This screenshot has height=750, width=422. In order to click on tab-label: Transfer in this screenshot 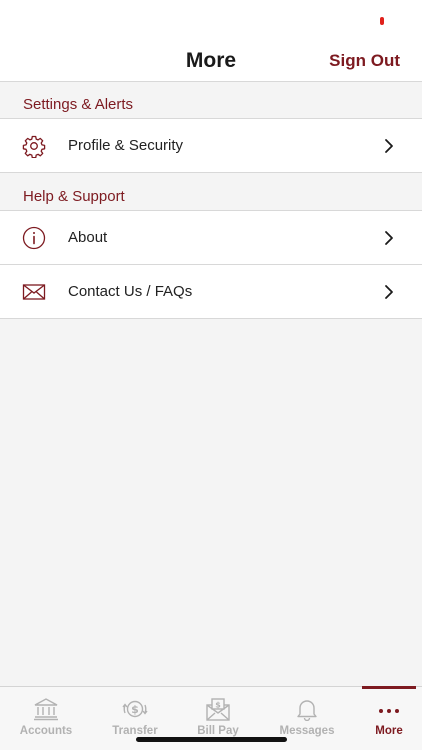, I will do `click(135, 731)`.